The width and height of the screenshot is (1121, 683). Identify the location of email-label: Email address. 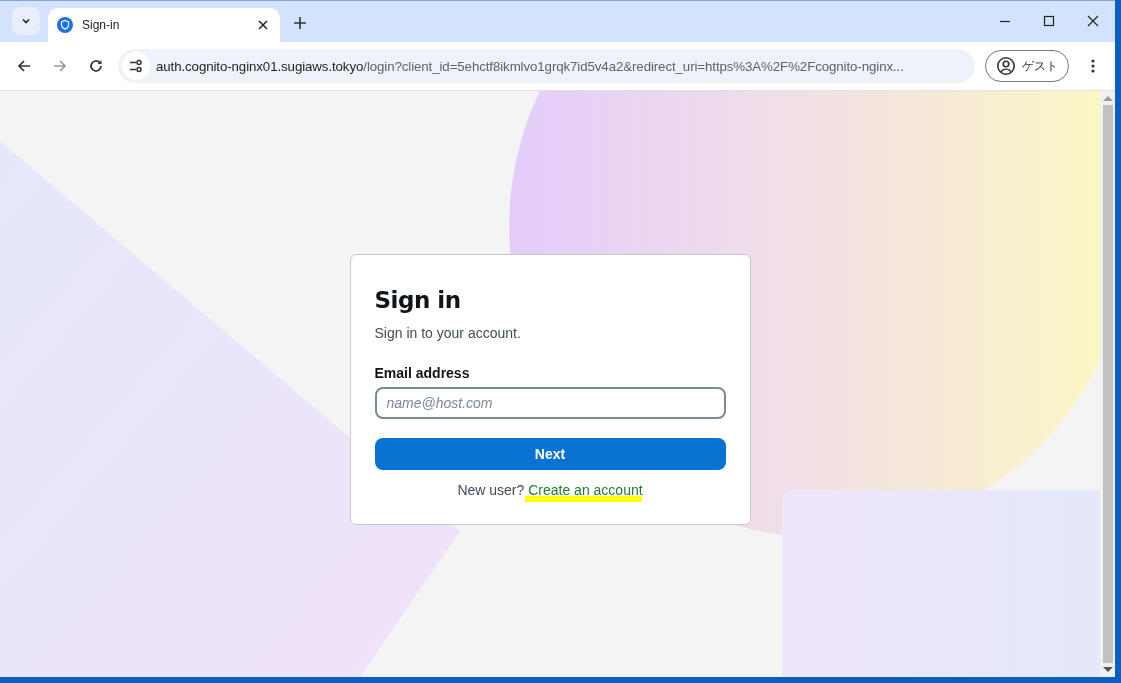
(422, 372).